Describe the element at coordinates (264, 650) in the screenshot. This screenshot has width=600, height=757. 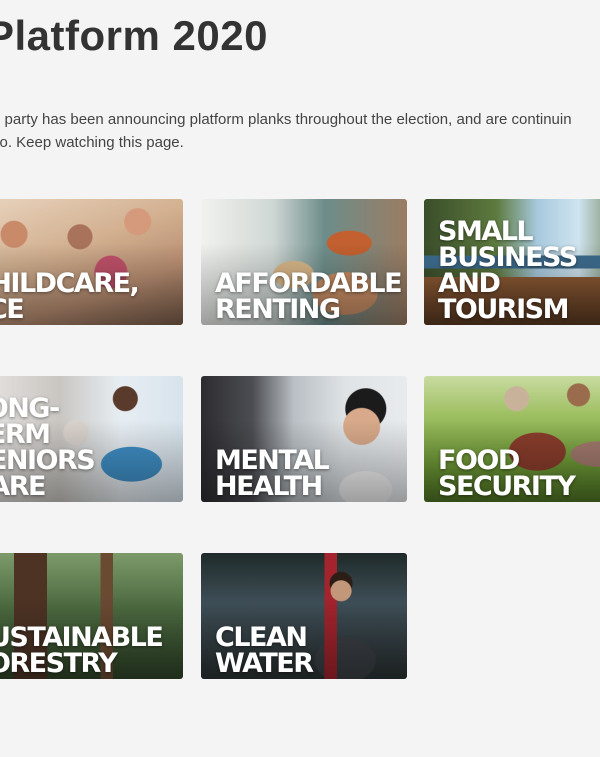
I see `card-label: CLEAN WATER` at that location.